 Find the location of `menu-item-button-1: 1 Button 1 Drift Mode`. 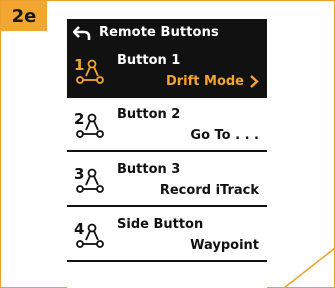

menu-item-button-1: 1 Button 1 Drift Mode is located at coordinates (167, 72).